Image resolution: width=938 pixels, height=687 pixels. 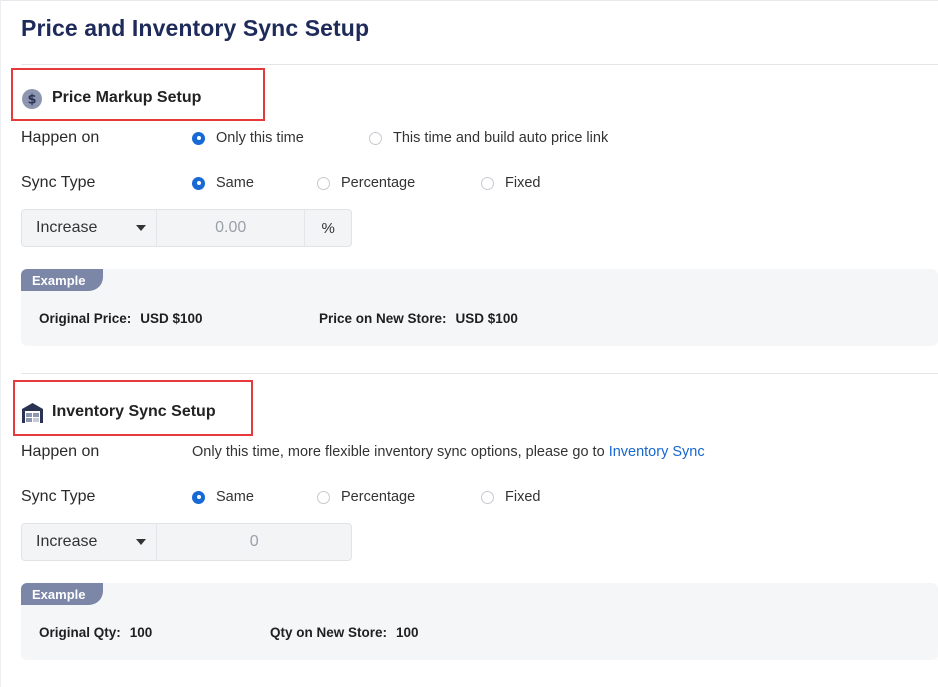 I want to click on inventory-example-original: Original Qty: 100, so click(x=96, y=632).